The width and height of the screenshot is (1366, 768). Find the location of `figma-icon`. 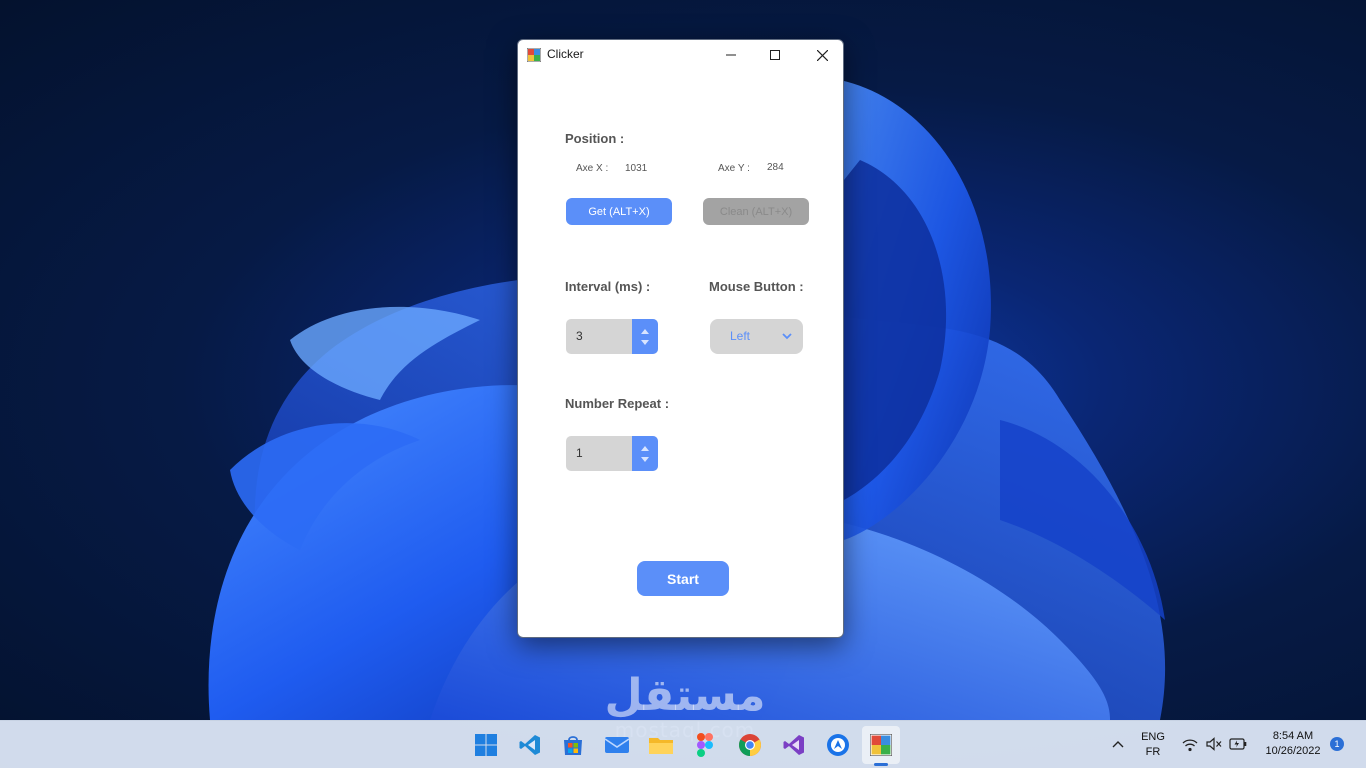

figma-icon is located at coordinates (705, 745).